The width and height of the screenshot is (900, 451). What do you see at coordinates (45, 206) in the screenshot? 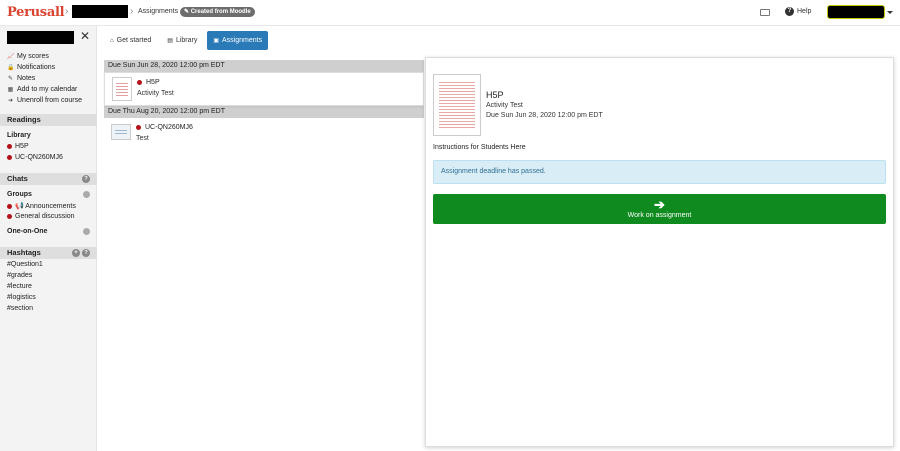
I see `chat-item-label: 📢 Announcements` at bounding box center [45, 206].